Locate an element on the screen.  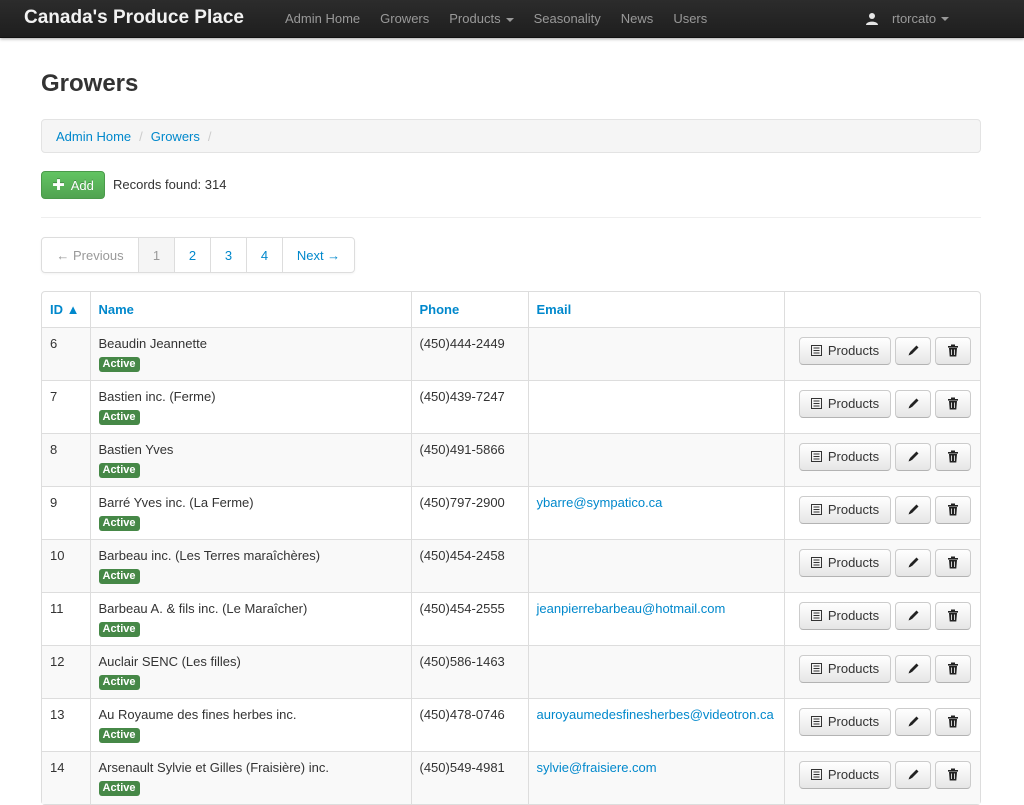
pagination-next: Next → is located at coordinates (318, 255).